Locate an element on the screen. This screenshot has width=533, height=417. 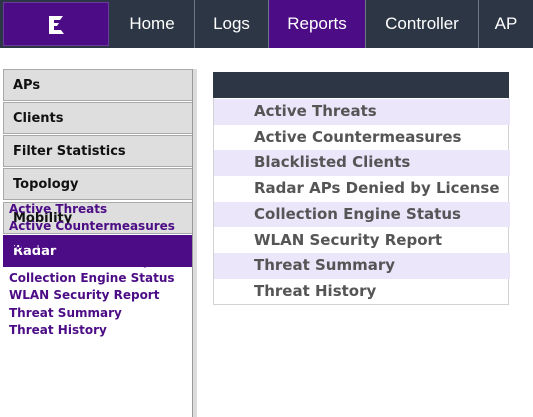
sidebar-scrollbar is located at coordinates (194, 243).